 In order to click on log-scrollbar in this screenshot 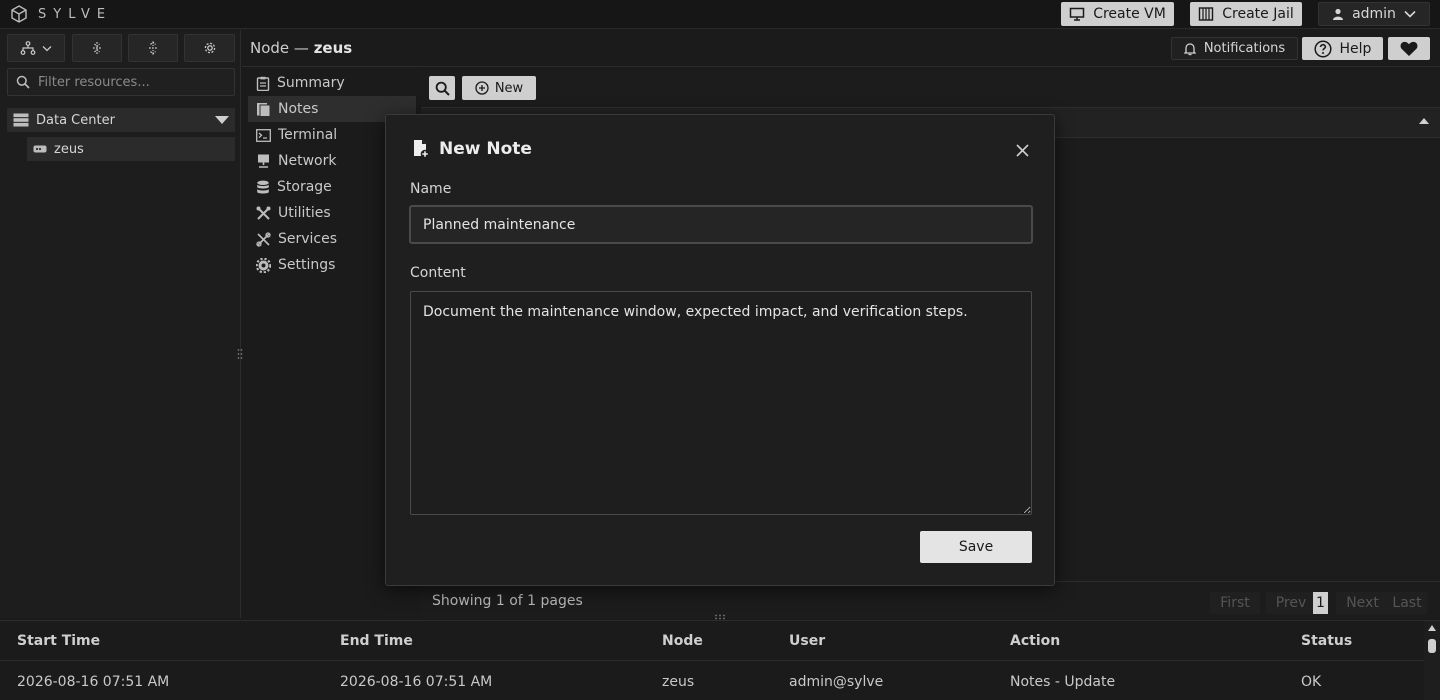, I will do `click(1432, 660)`.